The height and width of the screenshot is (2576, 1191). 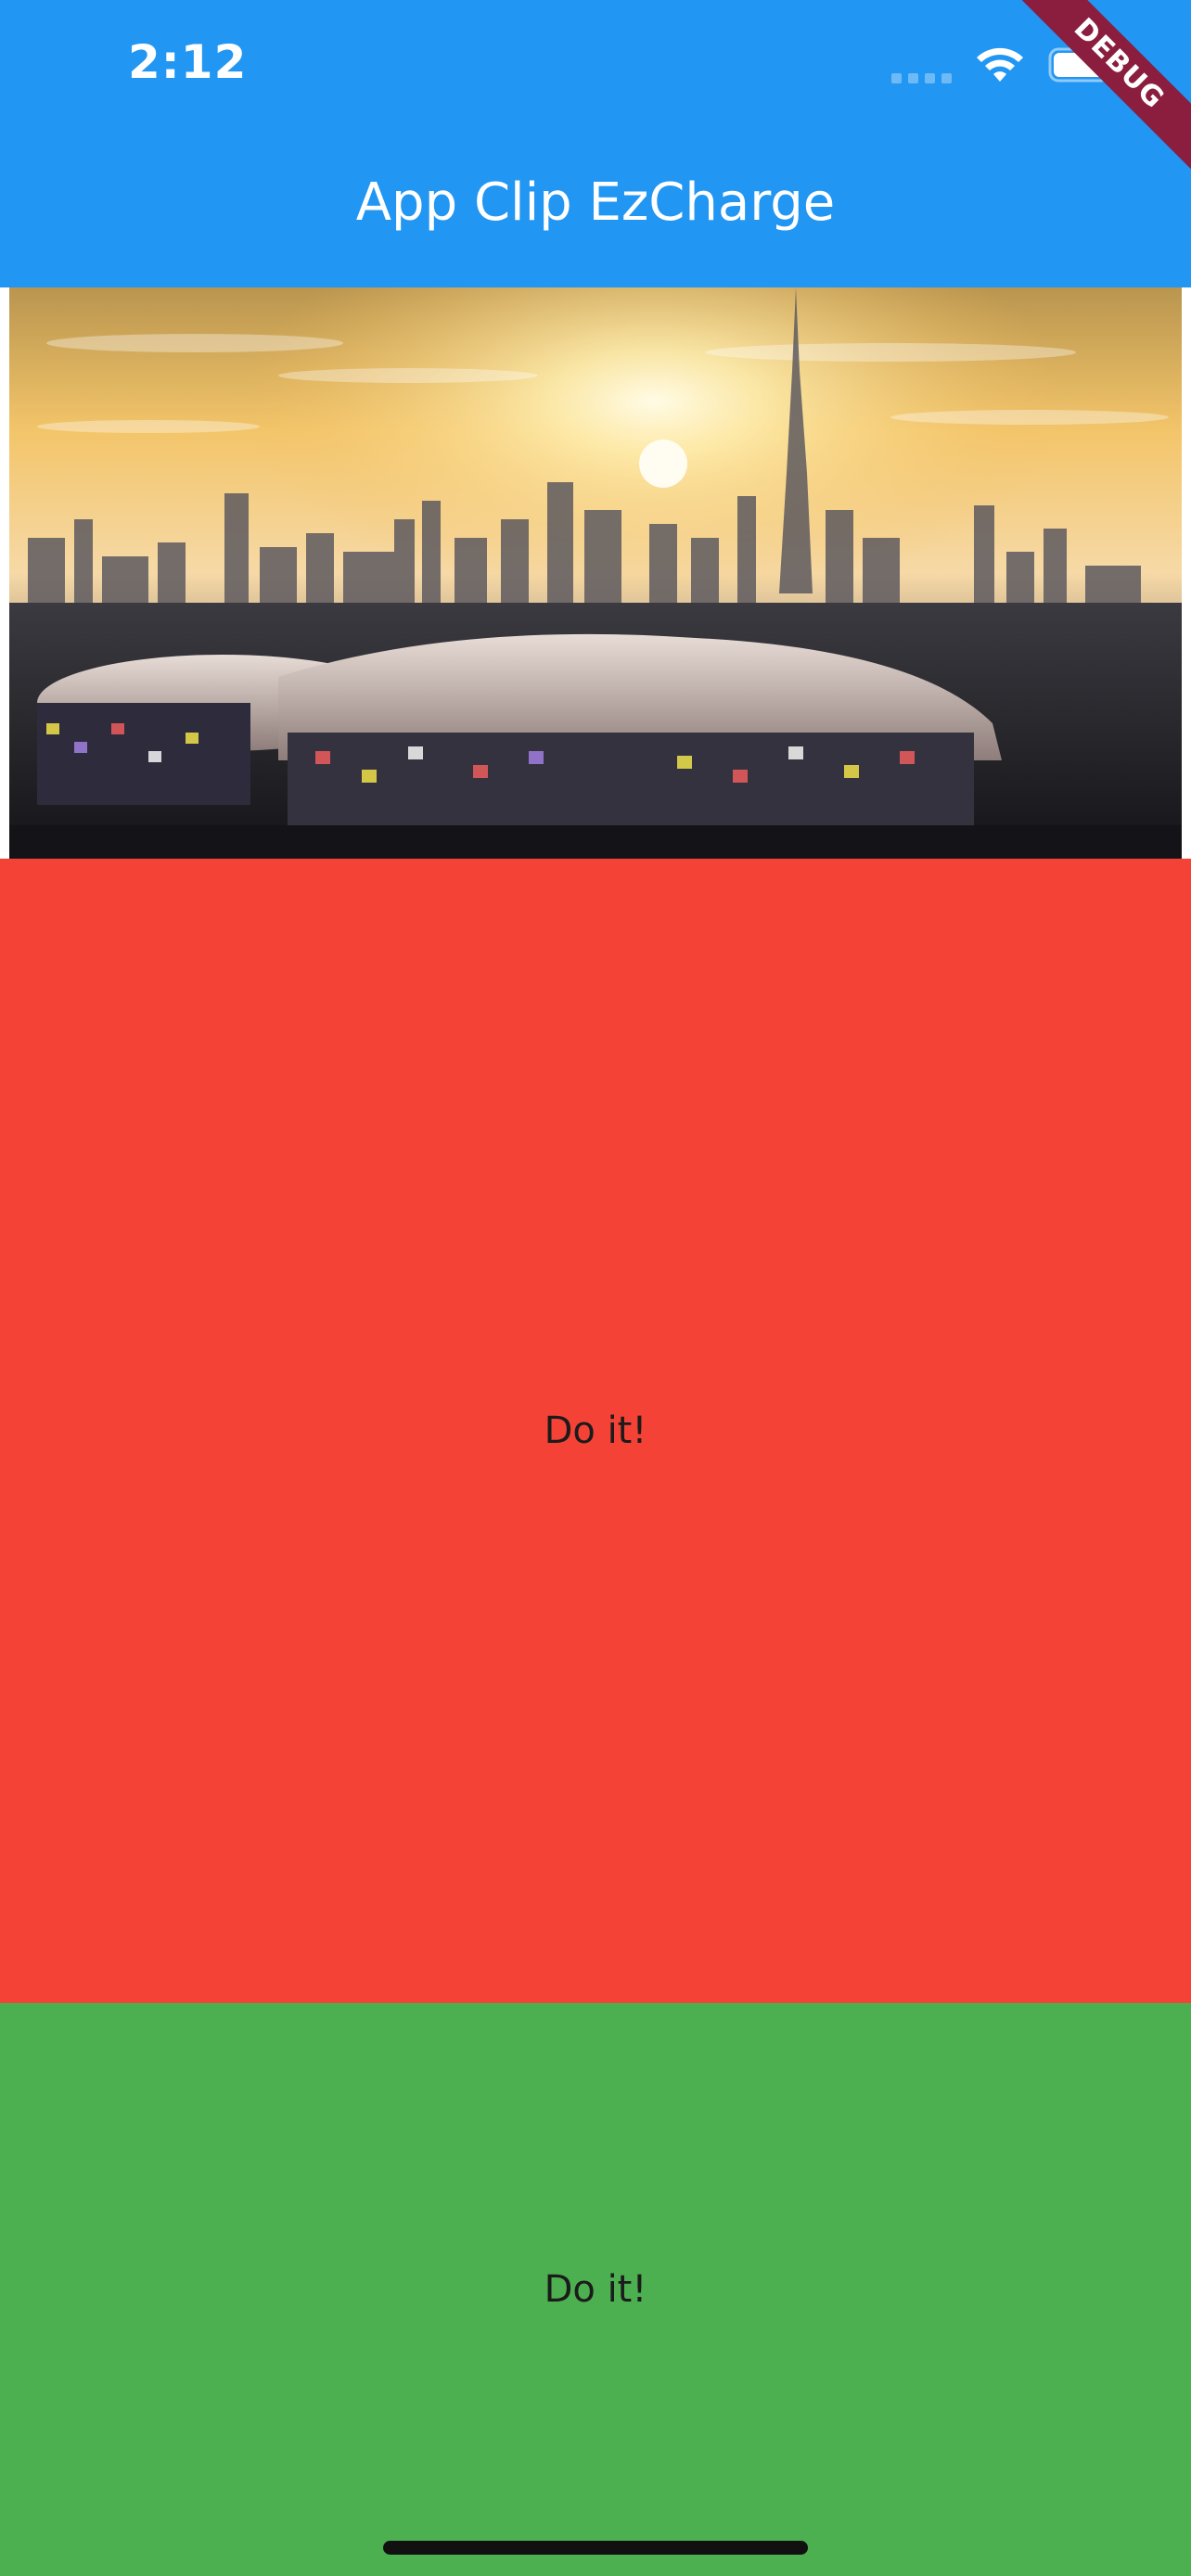 What do you see at coordinates (188, 62) in the screenshot?
I see `status-time: 2:12` at bounding box center [188, 62].